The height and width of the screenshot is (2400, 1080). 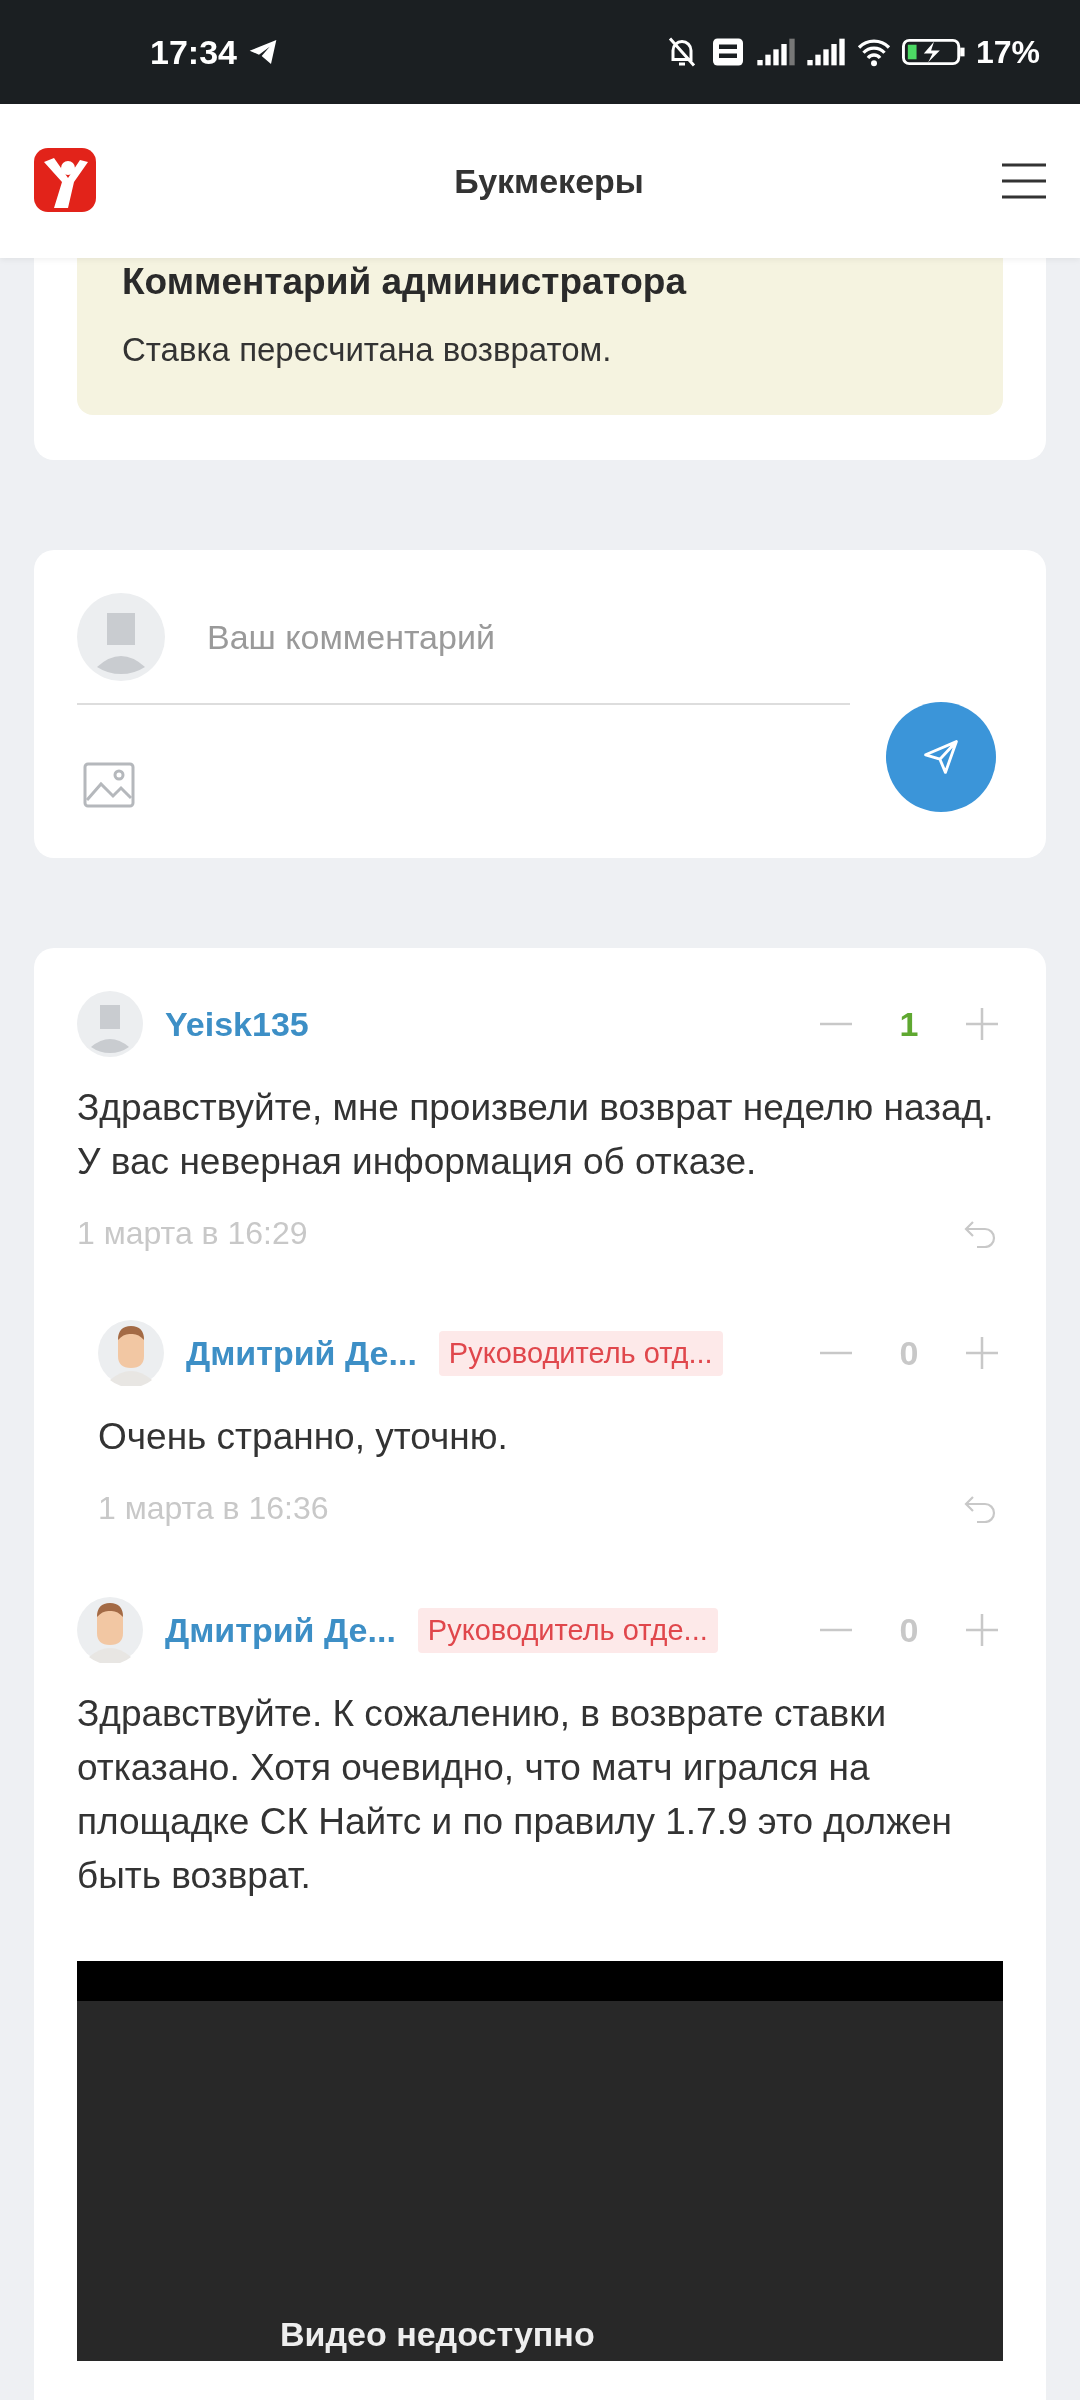 I want to click on clock: 17:34, so click(x=193, y=52).